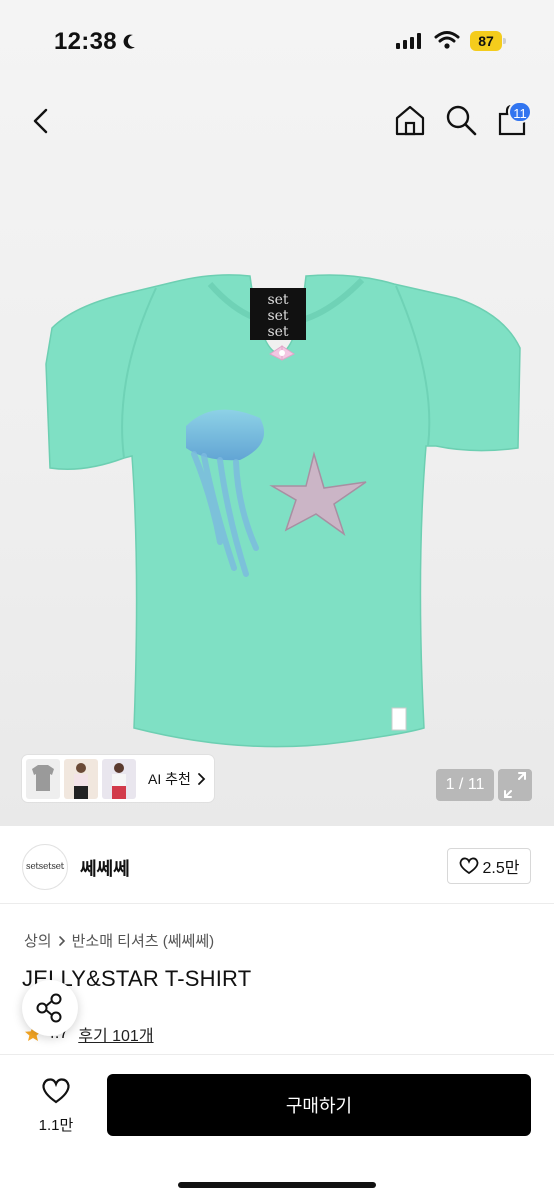  I want to click on brand-name: 쎄쎄쎄, so click(105, 868).